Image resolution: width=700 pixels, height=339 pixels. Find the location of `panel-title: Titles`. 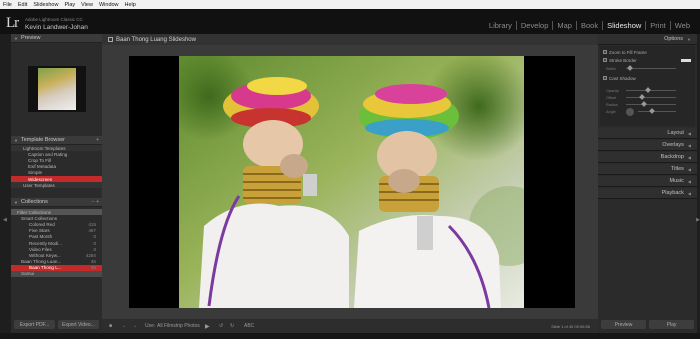

panel-title: Titles is located at coordinates (677, 169).